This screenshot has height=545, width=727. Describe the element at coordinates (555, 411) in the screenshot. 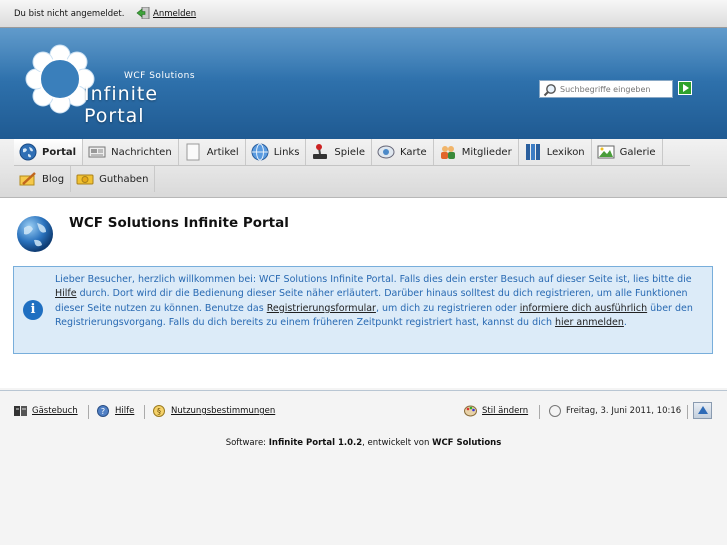

I see `clock-icon` at that location.